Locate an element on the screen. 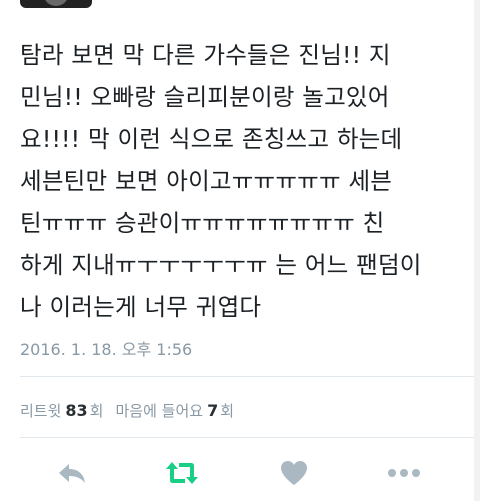 The width and height of the screenshot is (480, 501). retweet-button is located at coordinates (182, 473).